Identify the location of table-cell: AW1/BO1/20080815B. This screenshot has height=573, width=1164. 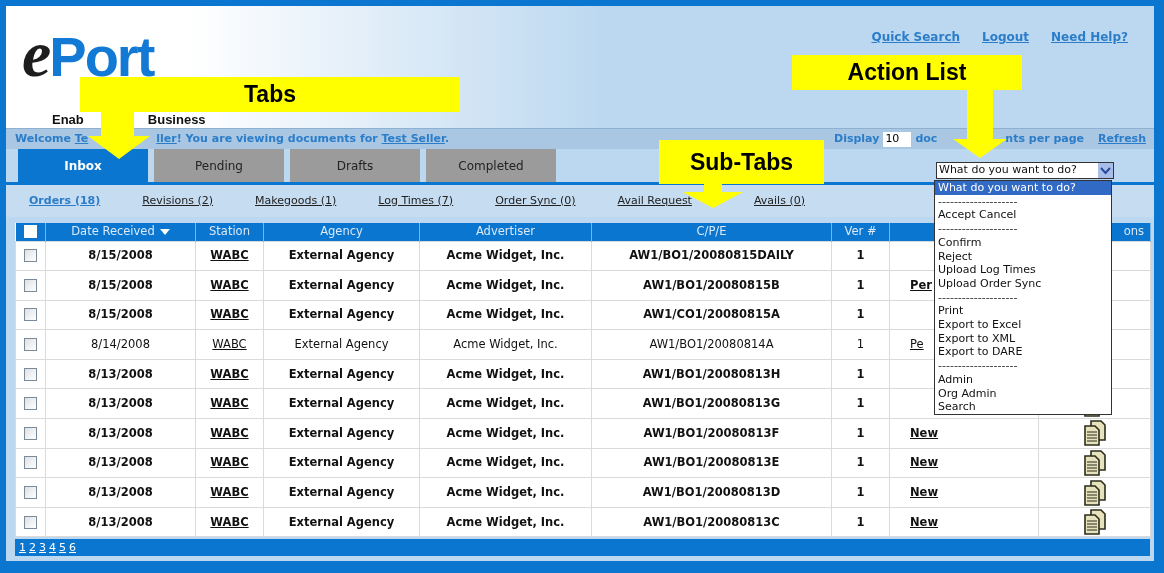
(711, 285).